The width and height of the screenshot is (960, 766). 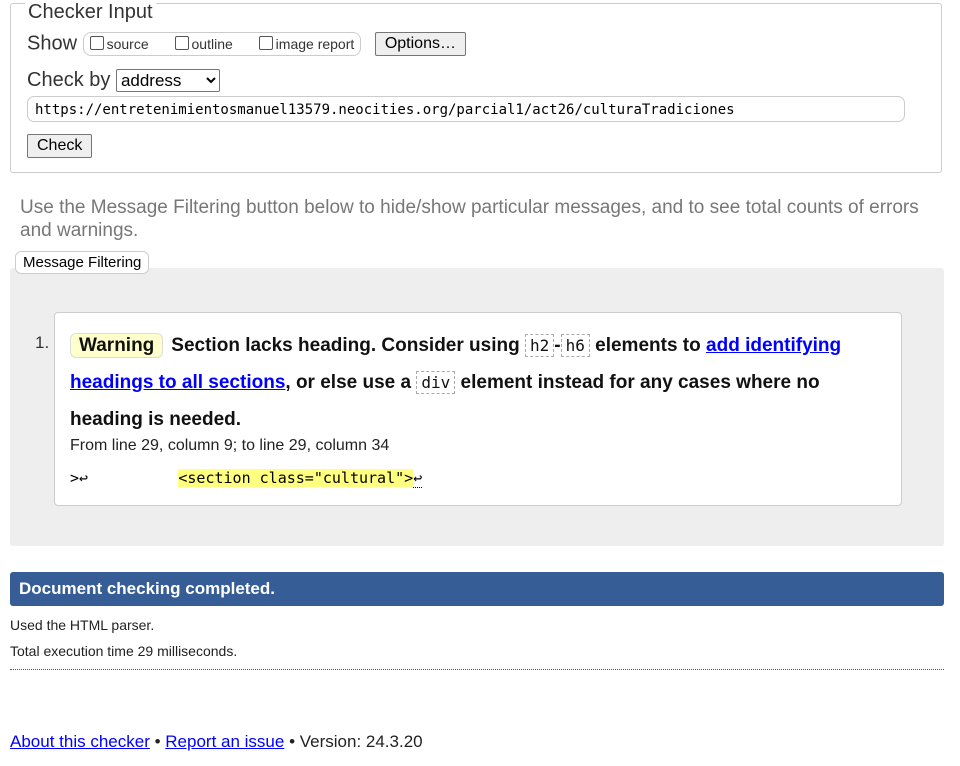 What do you see at coordinates (224, 741) in the screenshot?
I see `report-issue-link: Report an issue` at bounding box center [224, 741].